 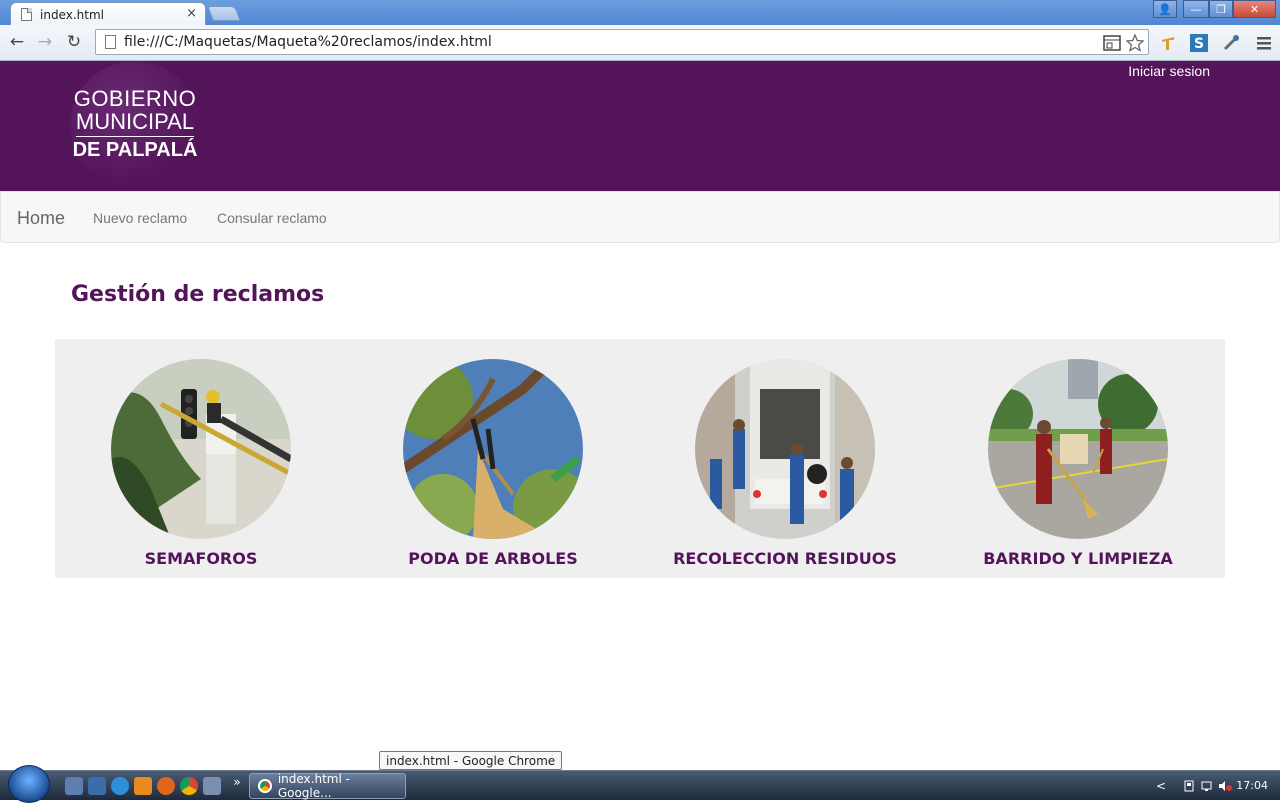 I want to click on card-label: PODA DE ARBOLES, so click(x=493, y=558).